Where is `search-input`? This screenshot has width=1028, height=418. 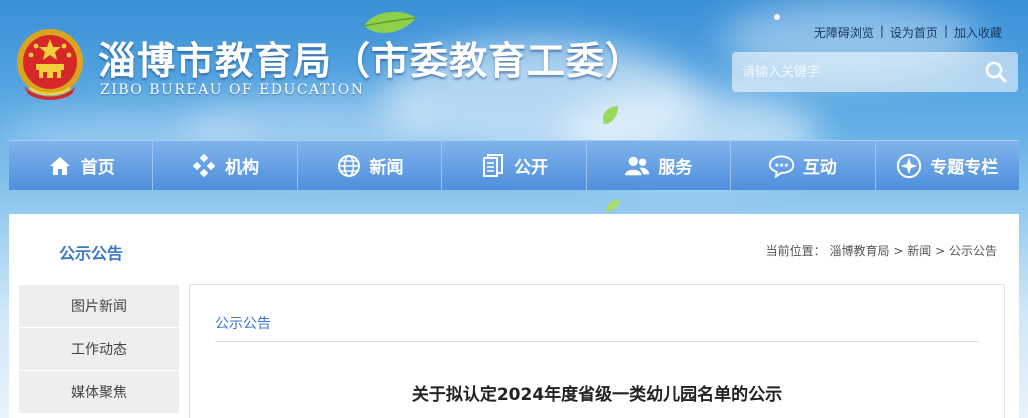
search-input is located at coordinates (853, 72).